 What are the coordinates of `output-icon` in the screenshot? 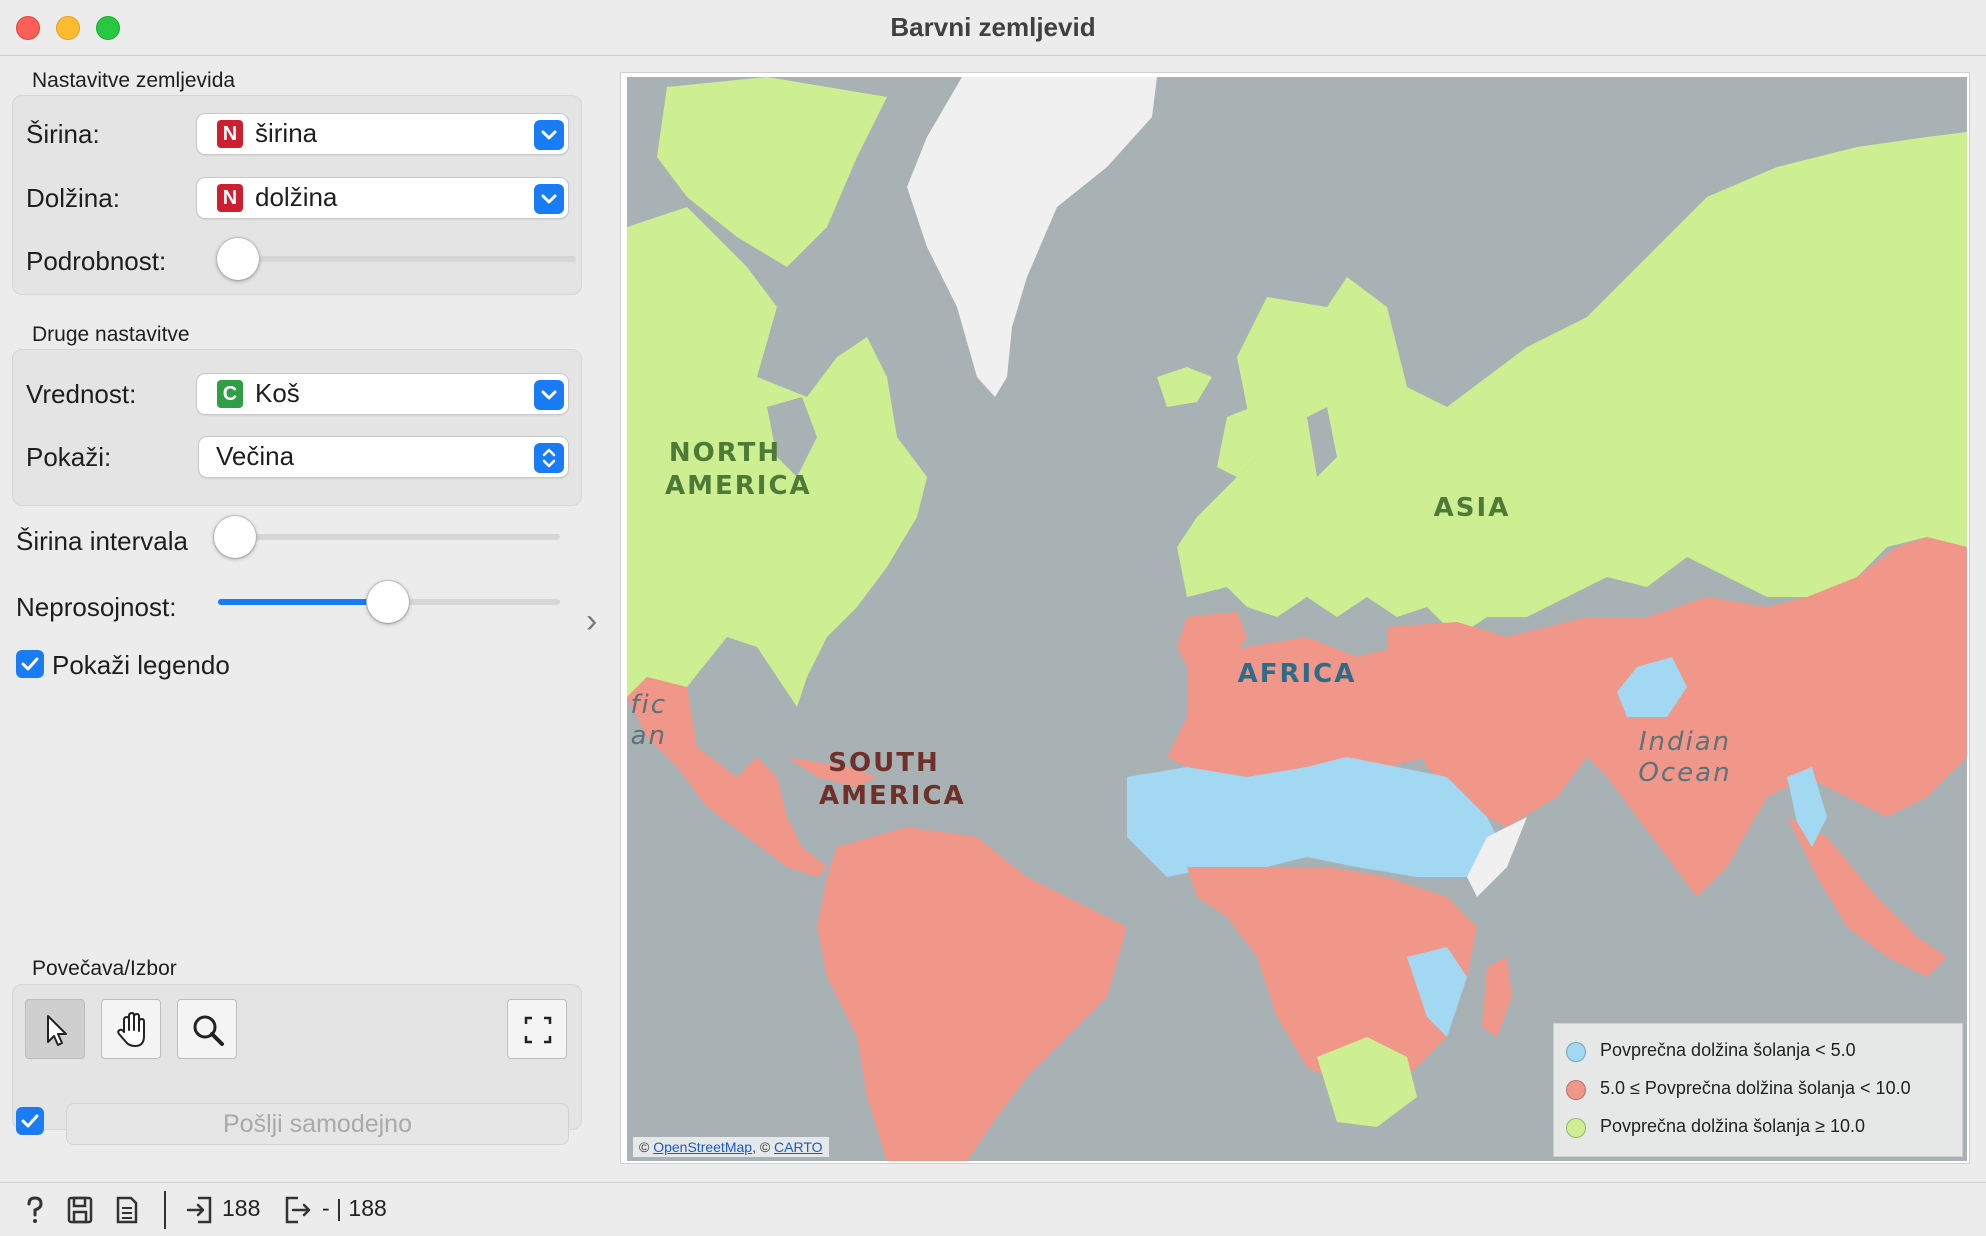 It's located at (298, 1210).